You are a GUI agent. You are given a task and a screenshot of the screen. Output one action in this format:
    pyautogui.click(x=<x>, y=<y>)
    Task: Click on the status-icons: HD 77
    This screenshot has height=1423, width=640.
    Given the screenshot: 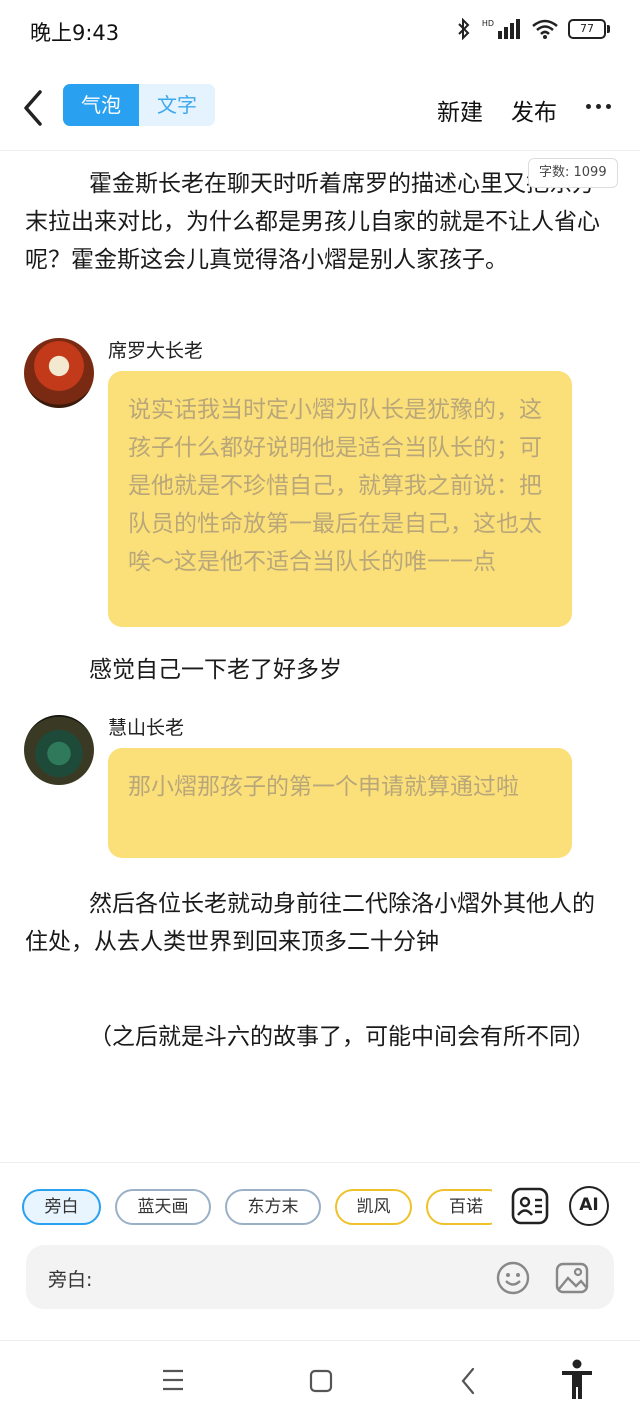 What is the action you would take?
    pyautogui.click(x=533, y=29)
    